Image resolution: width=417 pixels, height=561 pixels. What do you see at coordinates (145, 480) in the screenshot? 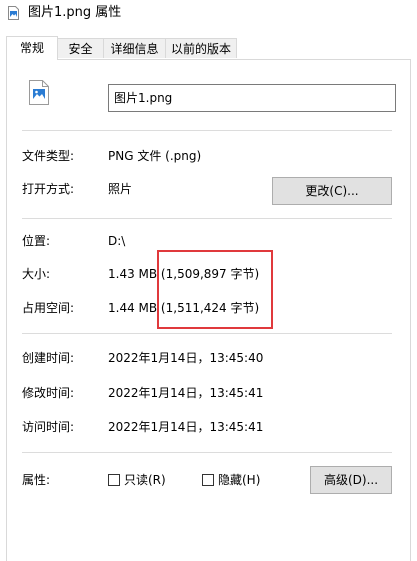
I see `readonly-label: 只读(R)` at bounding box center [145, 480].